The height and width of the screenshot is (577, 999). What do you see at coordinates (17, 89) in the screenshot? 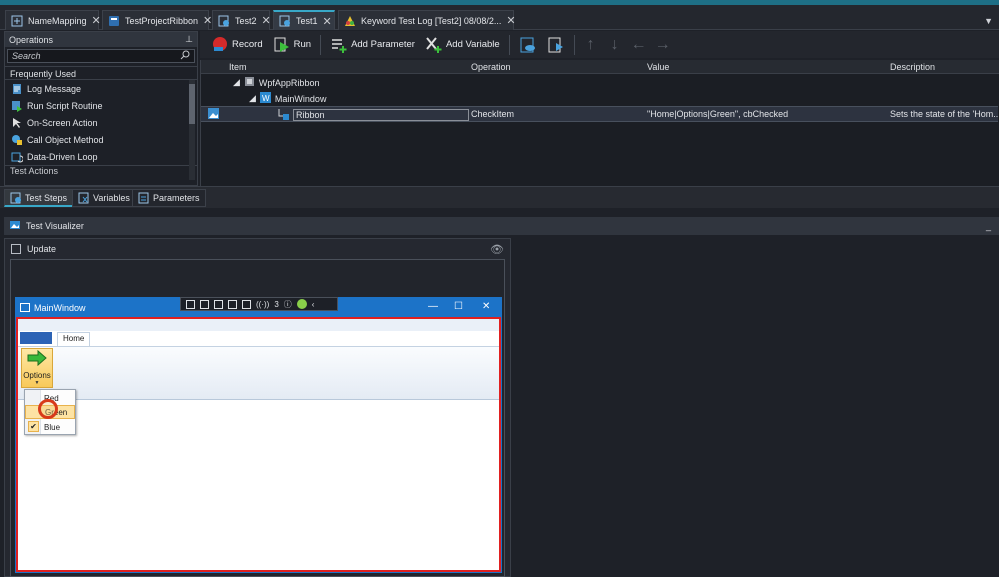
I see `log-message-icon` at bounding box center [17, 89].